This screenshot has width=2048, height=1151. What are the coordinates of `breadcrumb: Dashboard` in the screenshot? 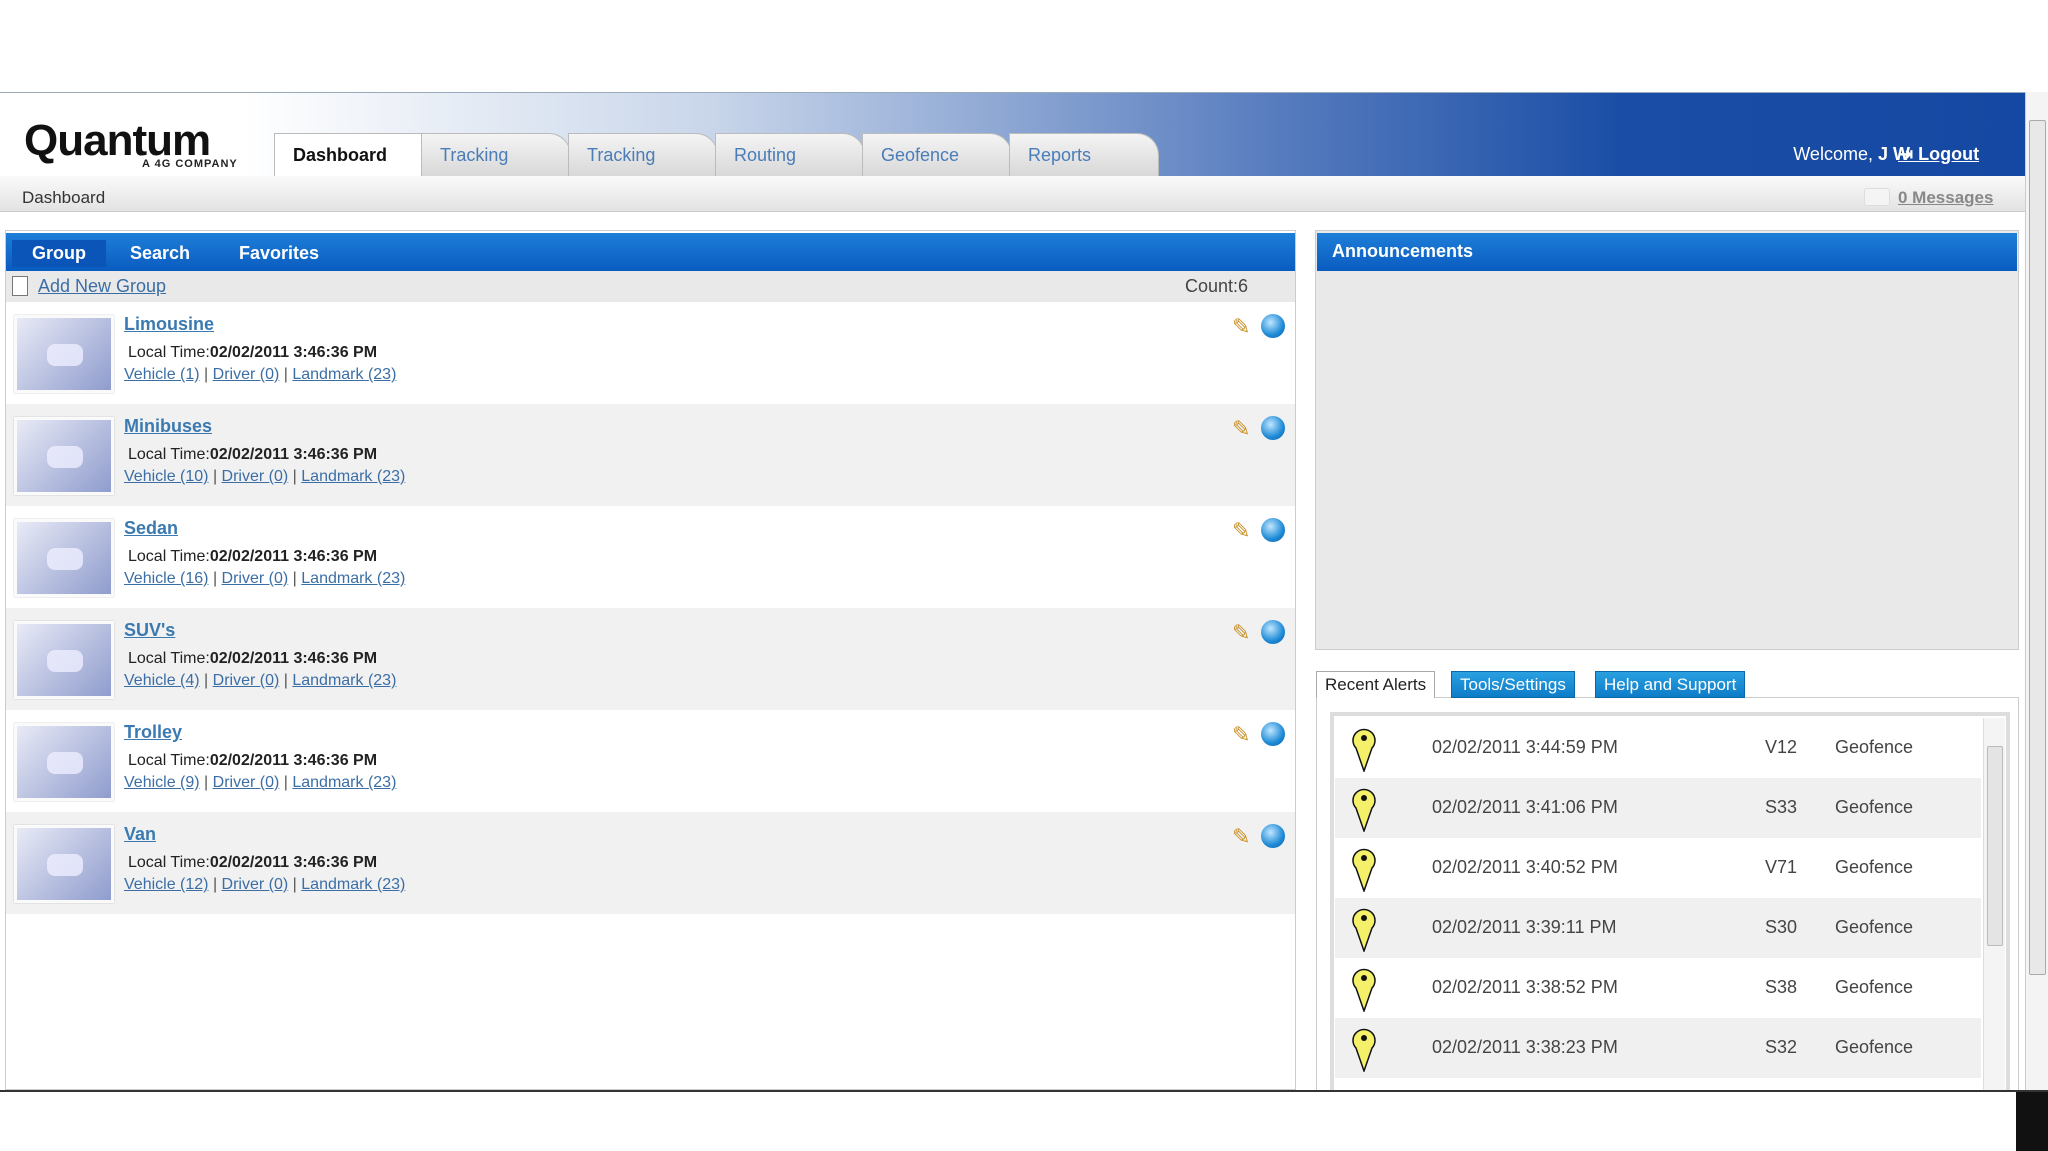 It's located at (64, 197).